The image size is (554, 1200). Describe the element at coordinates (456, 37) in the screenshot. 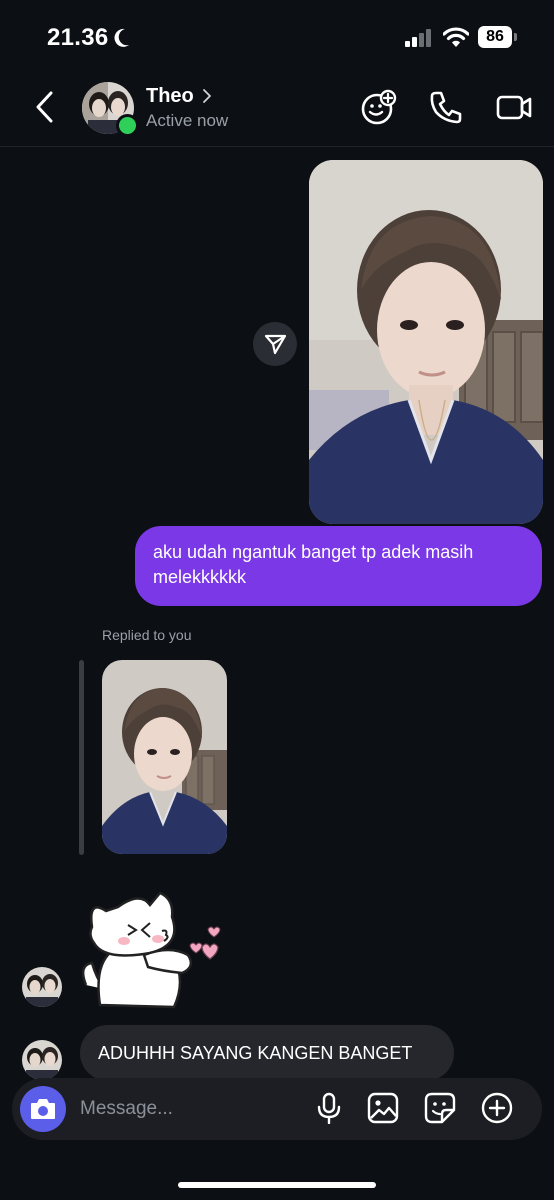

I see `wifi-icon` at that location.